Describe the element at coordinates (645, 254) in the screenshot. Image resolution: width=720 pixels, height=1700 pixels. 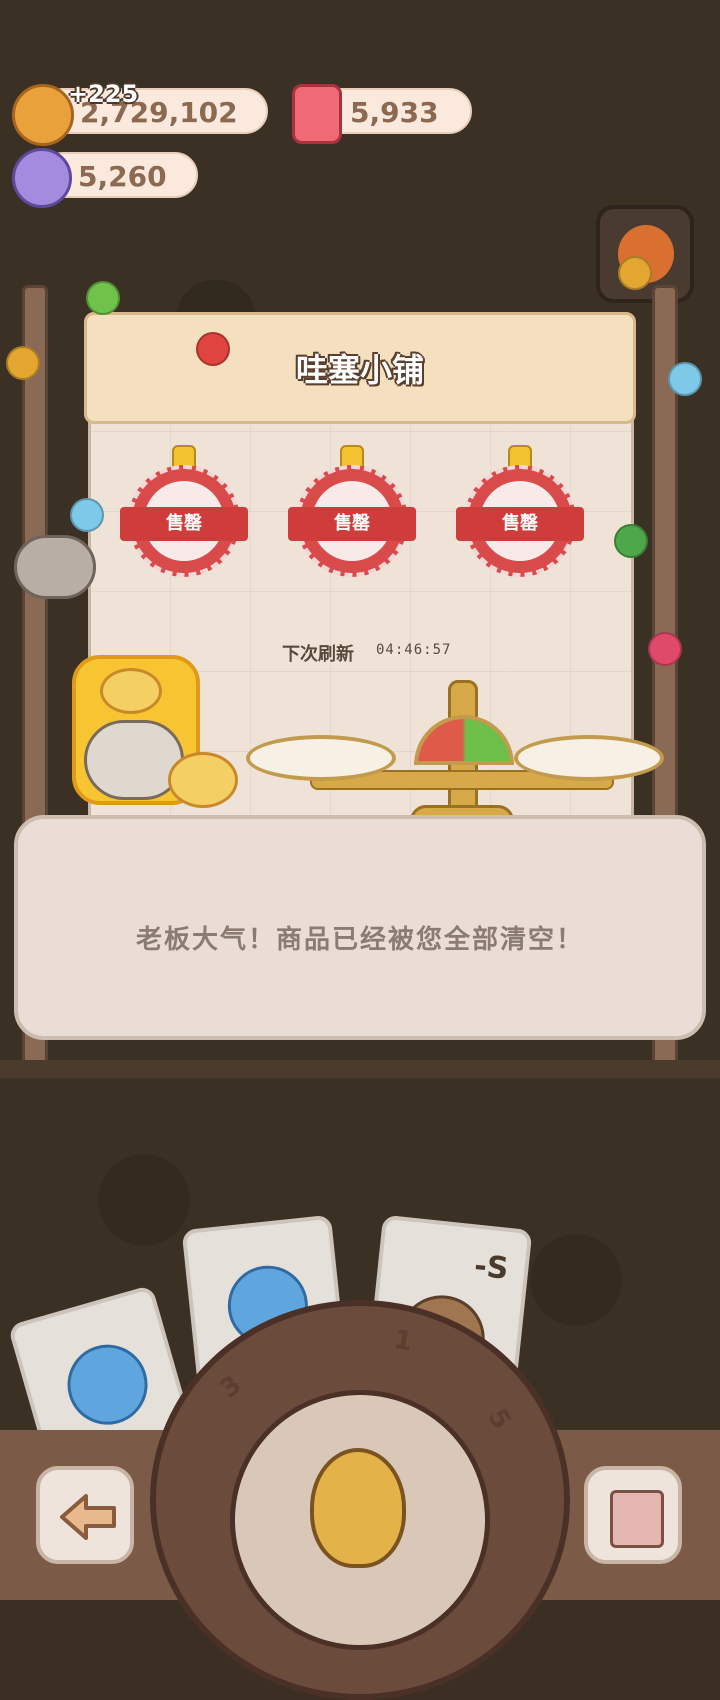
I see `side-food-button` at that location.